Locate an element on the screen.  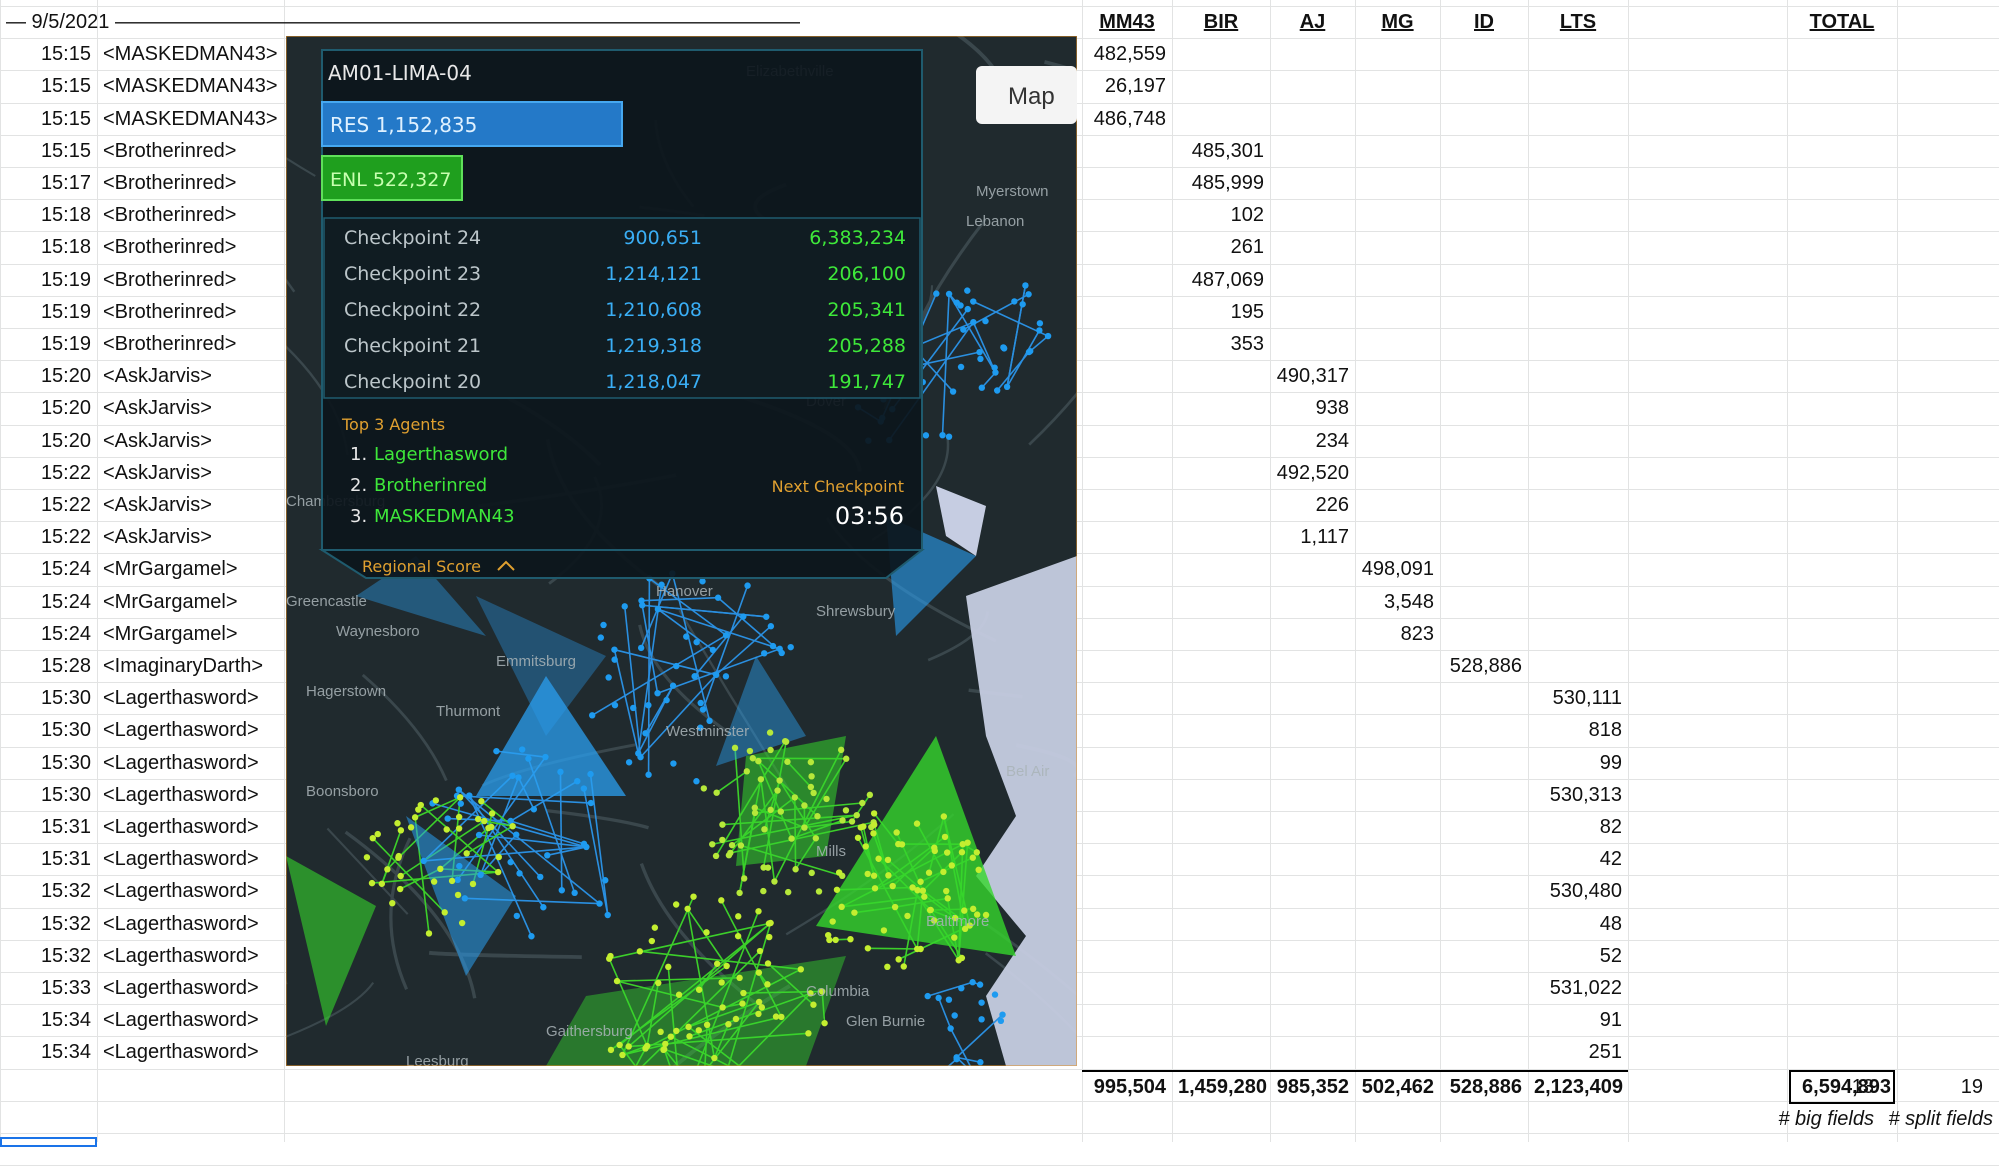
column-header-aj: AJ is located at coordinates (1312, 22).